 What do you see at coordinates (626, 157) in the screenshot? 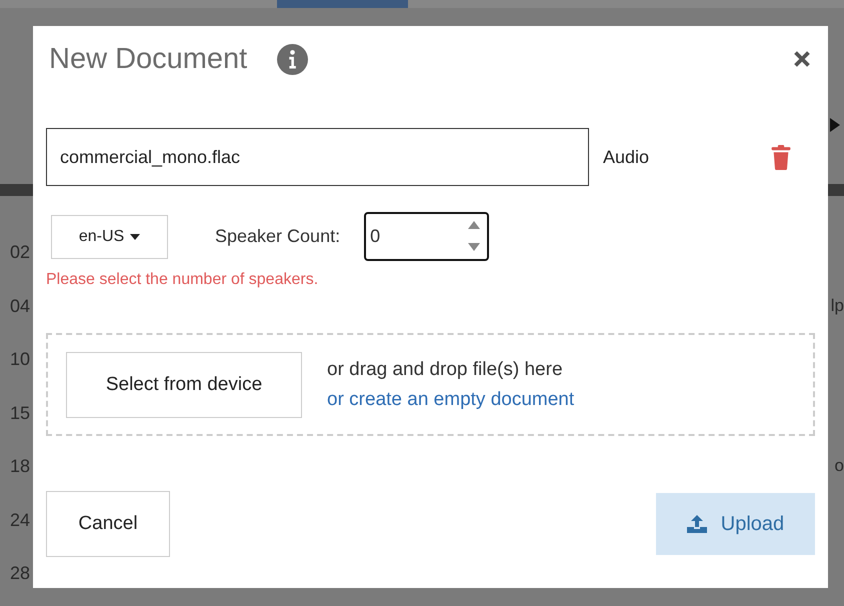
I see `file-type-label: Audio` at bounding box center [626, 157].